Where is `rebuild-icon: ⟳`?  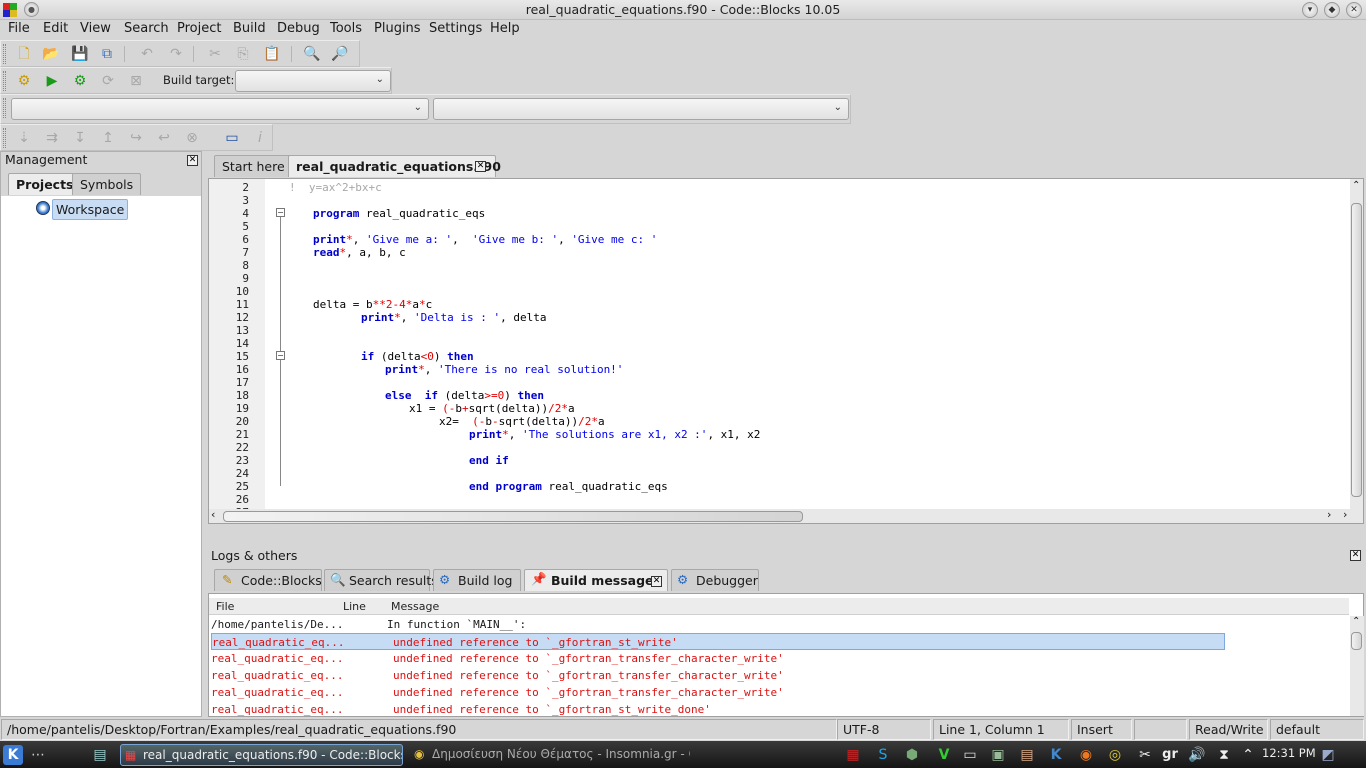
rebuild-icon: ⟳ is located at coordinates (108, 81).